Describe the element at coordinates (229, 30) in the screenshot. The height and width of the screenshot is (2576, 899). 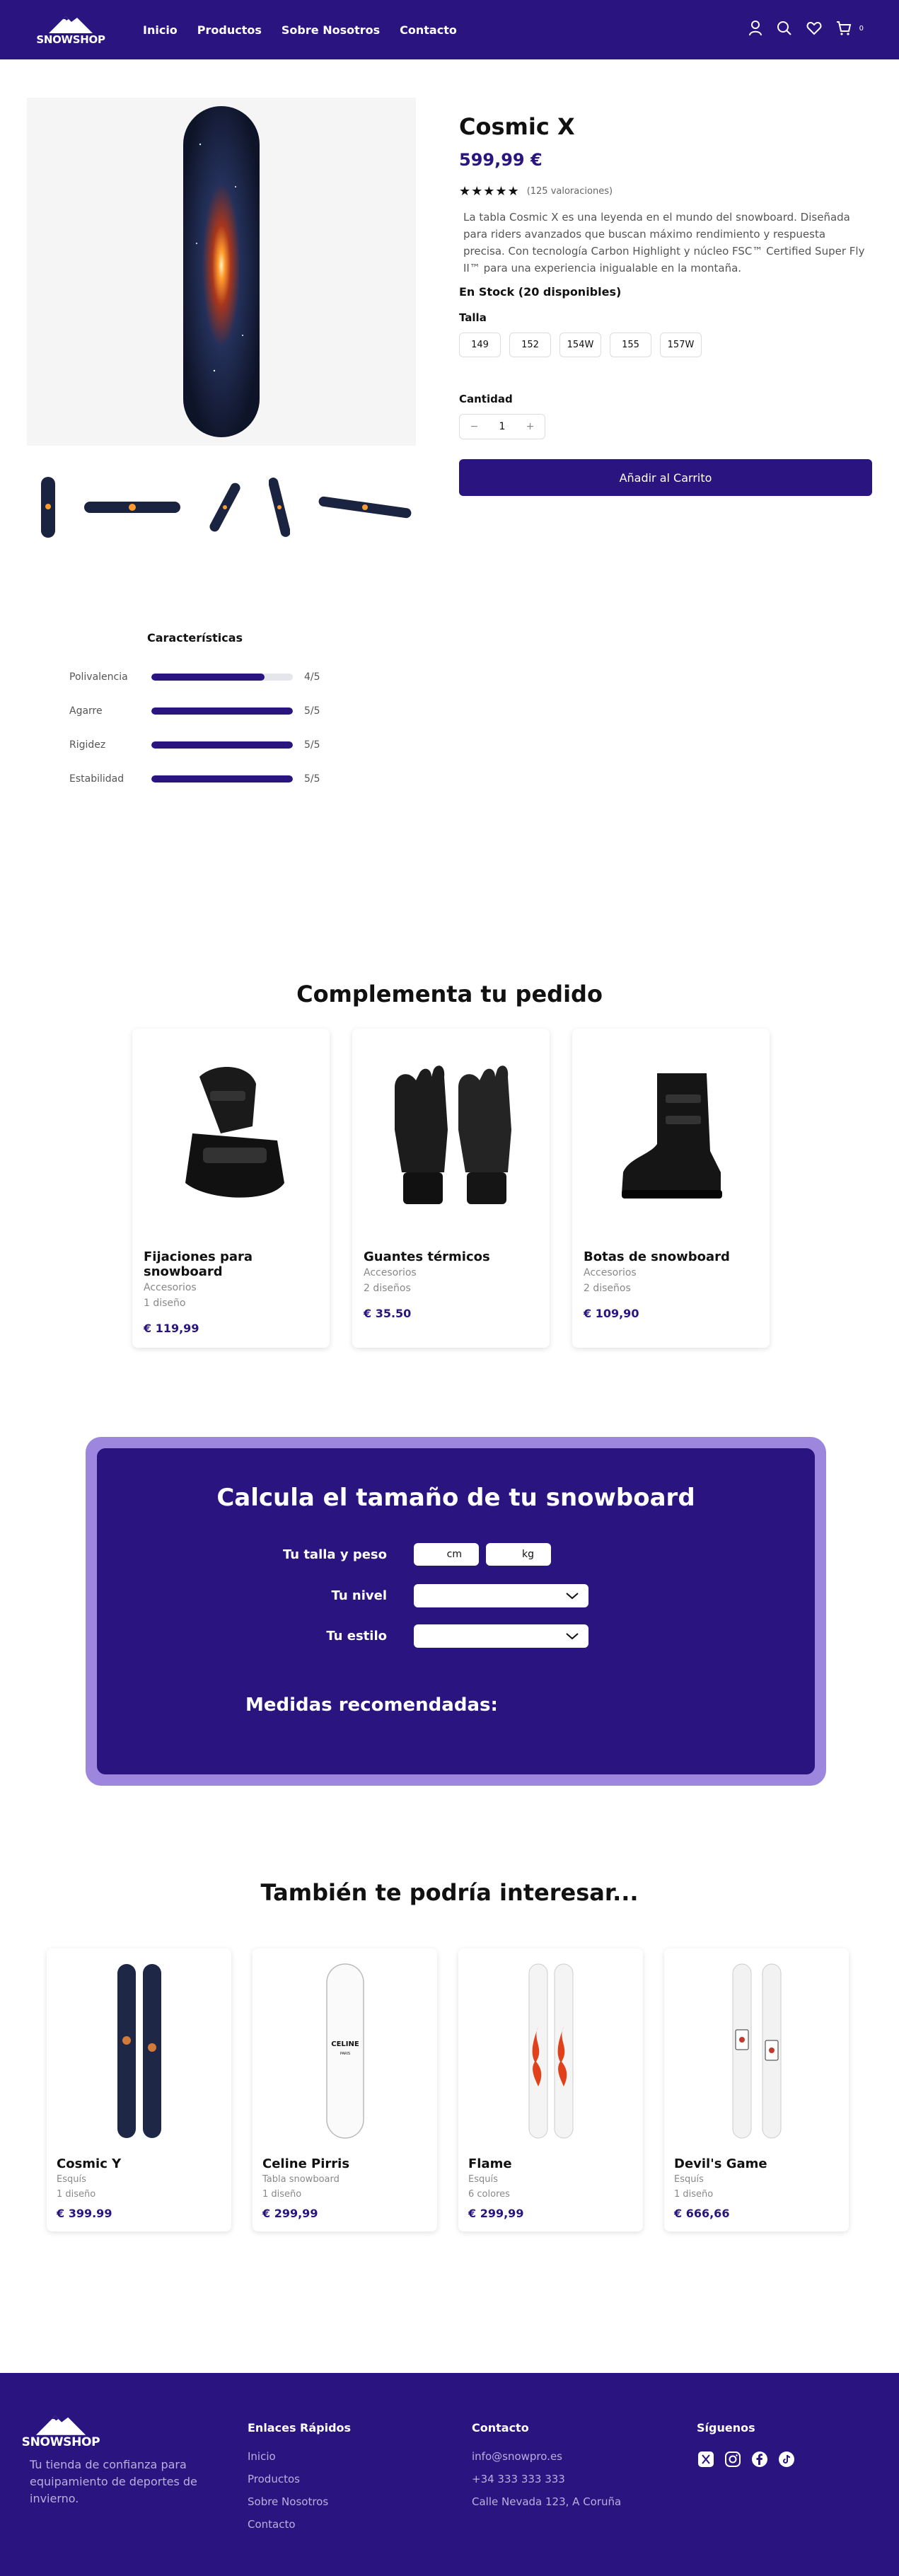
I see `nav-productos: Productos` at that location.